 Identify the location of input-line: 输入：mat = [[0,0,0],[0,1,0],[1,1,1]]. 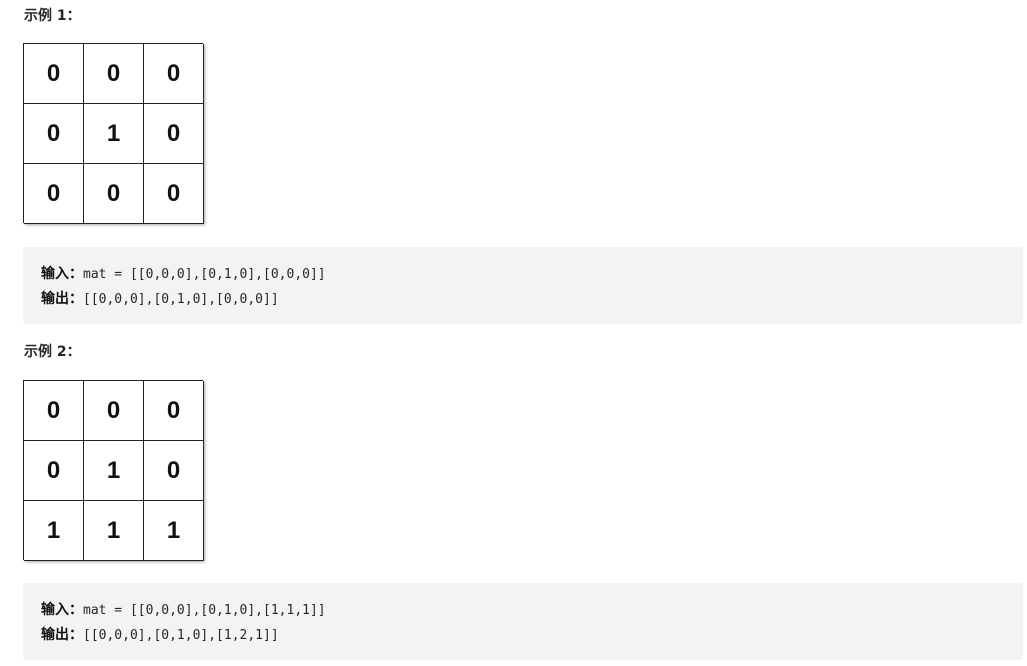
(523, 610).